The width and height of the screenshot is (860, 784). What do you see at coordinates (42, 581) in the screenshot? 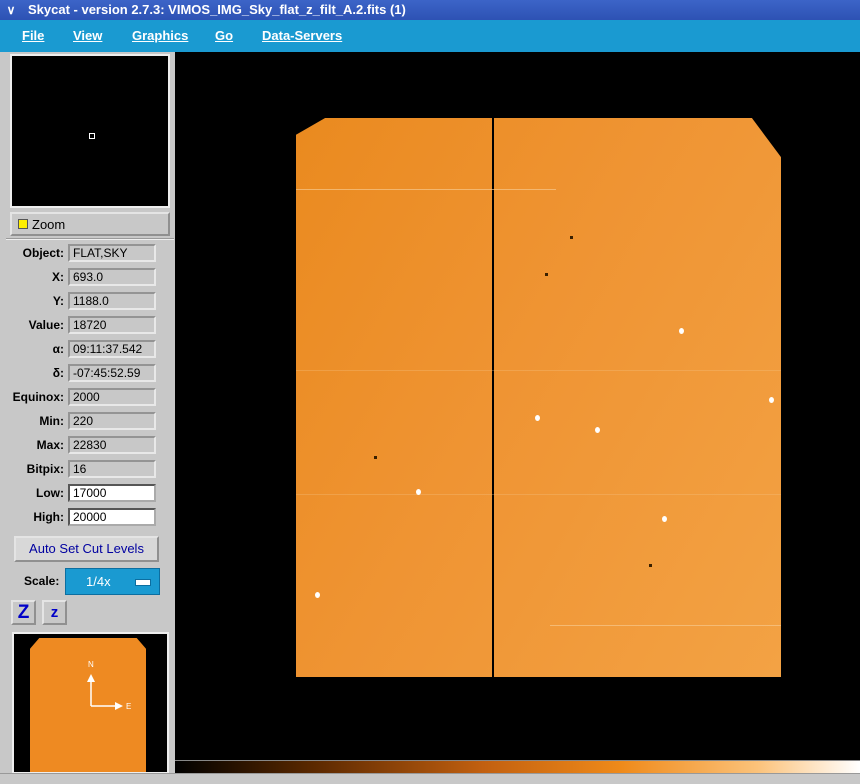
I see `scale-label: Scale:` at bounding box center [42, 581].